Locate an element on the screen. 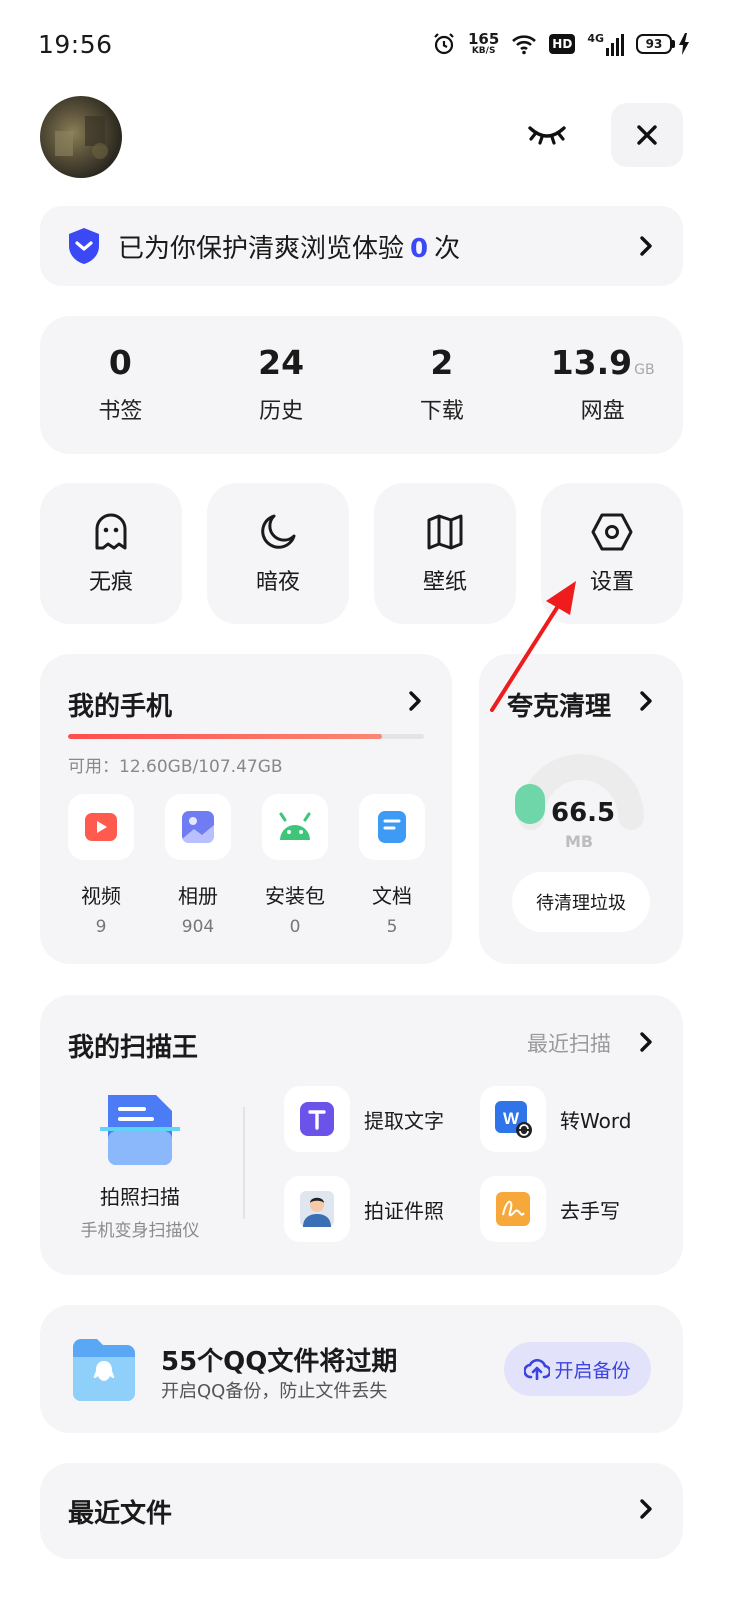  stat-label: 下载 is located at coordinates (441, 411).